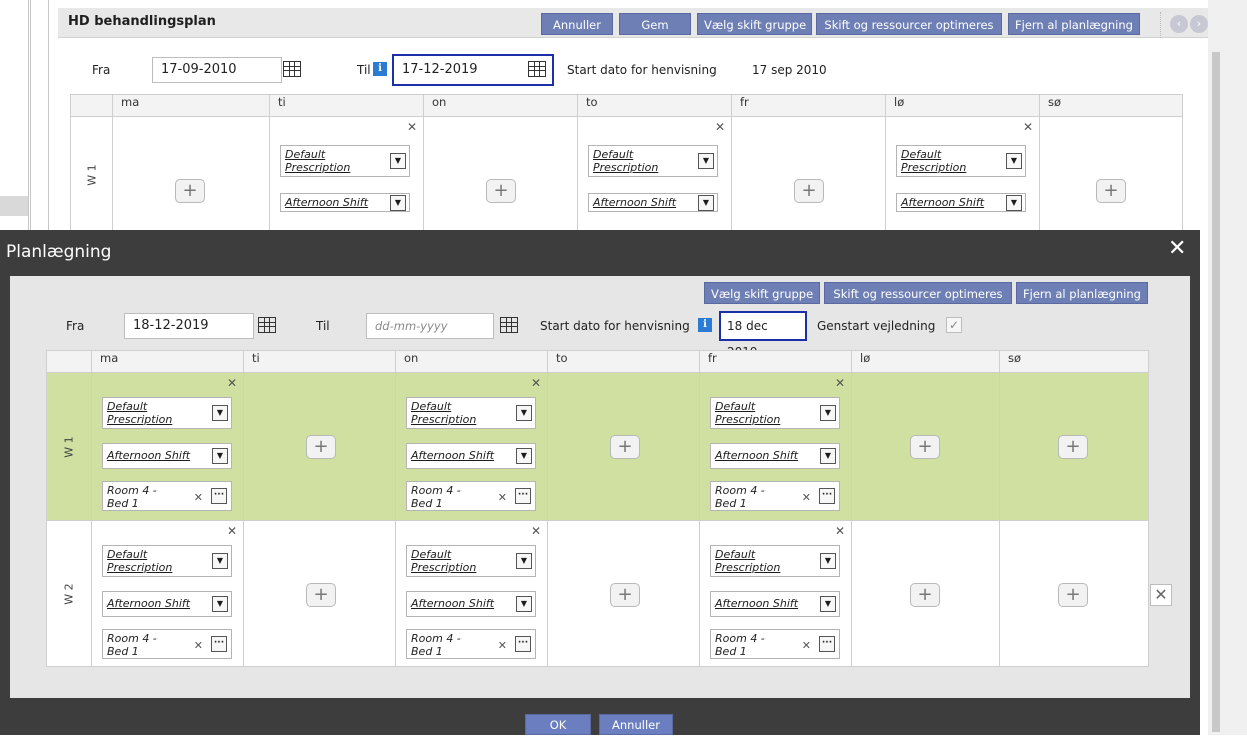  Describe the element at coordinates (655, 24) in the screenshot. I see `bg-save-button: Gem` at that location.